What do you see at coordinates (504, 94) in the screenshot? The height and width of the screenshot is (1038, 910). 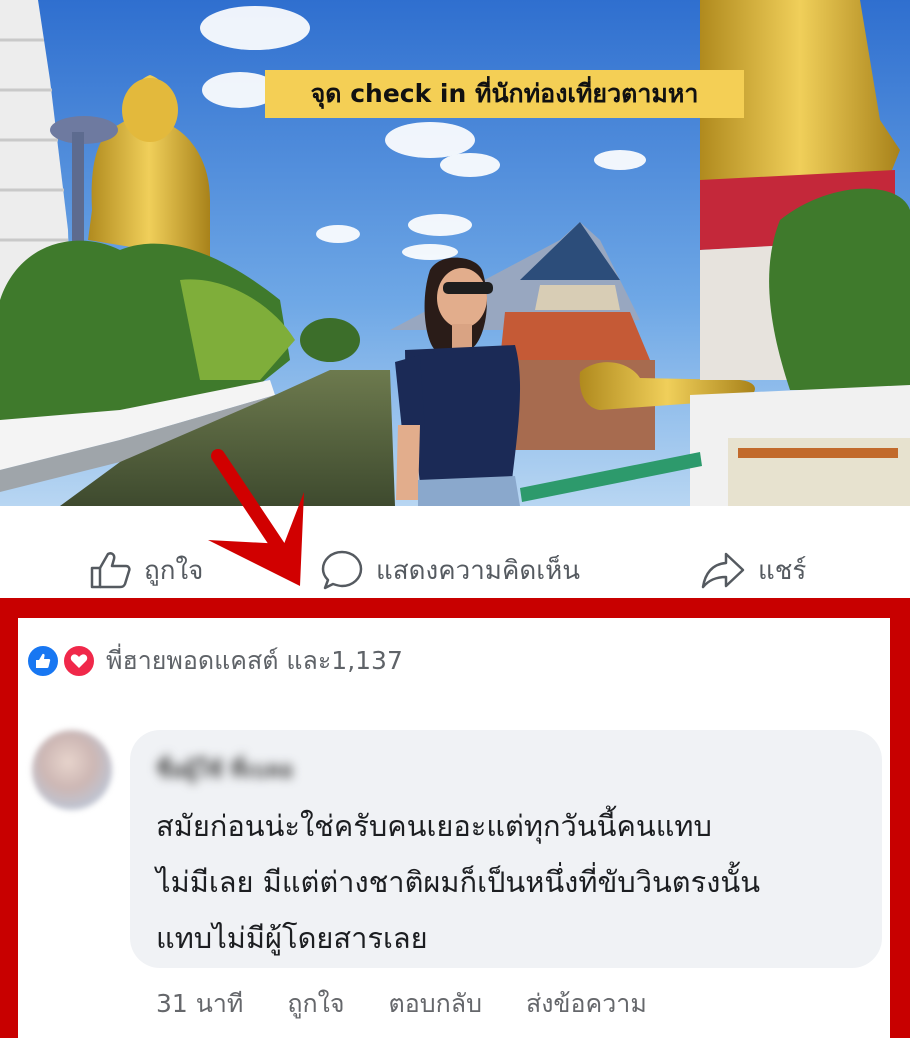 I see `photo-caption: จุด check in ที่นักท่องเที่ยวตามหา` at bounding box center [504, 94].